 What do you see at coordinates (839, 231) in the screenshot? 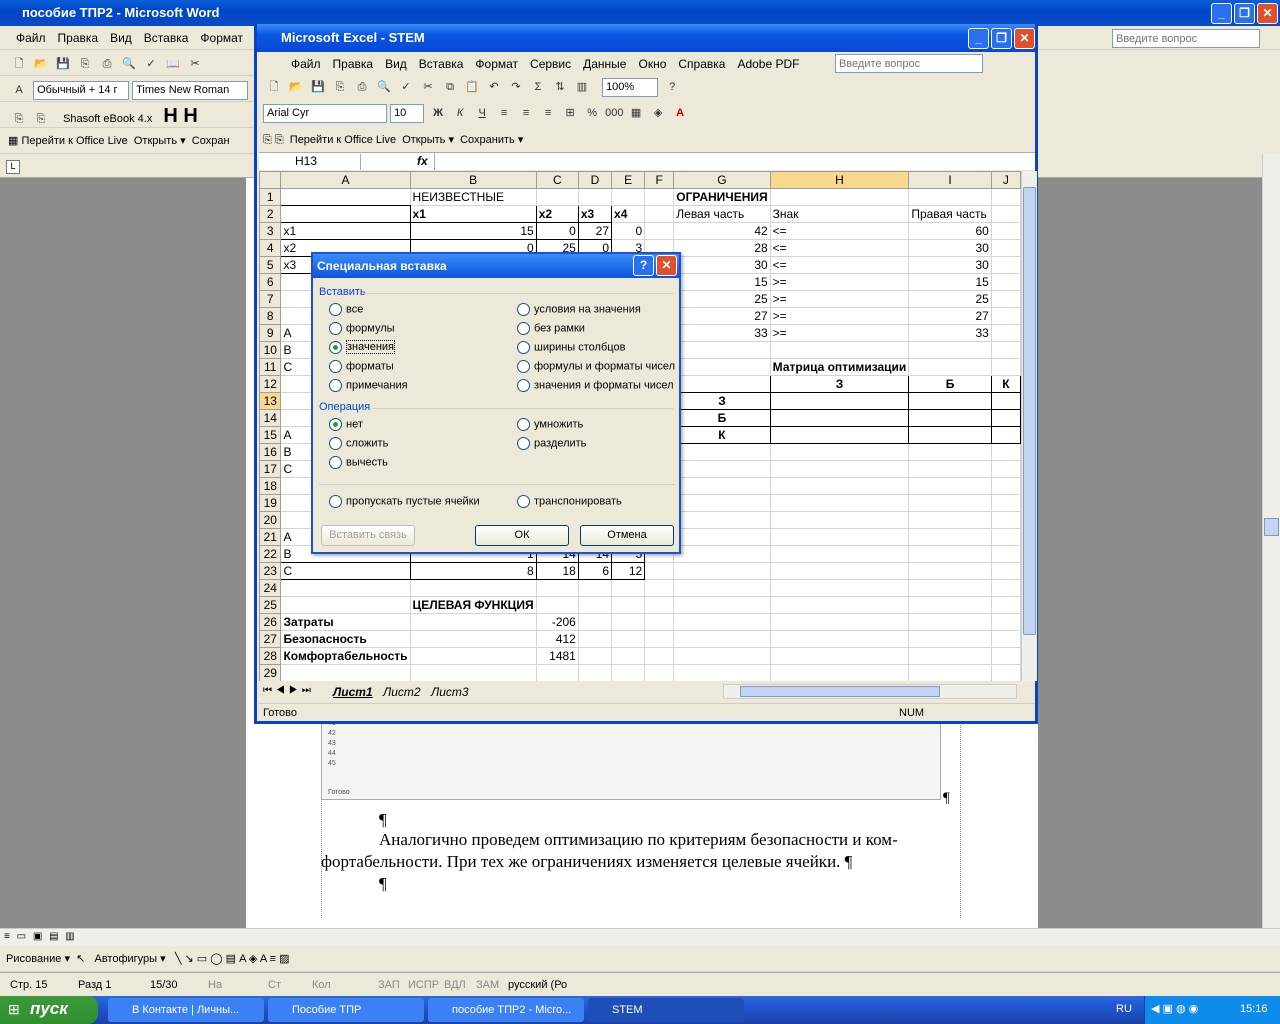
I see `cell: <=` at bounding box center [839, 231].